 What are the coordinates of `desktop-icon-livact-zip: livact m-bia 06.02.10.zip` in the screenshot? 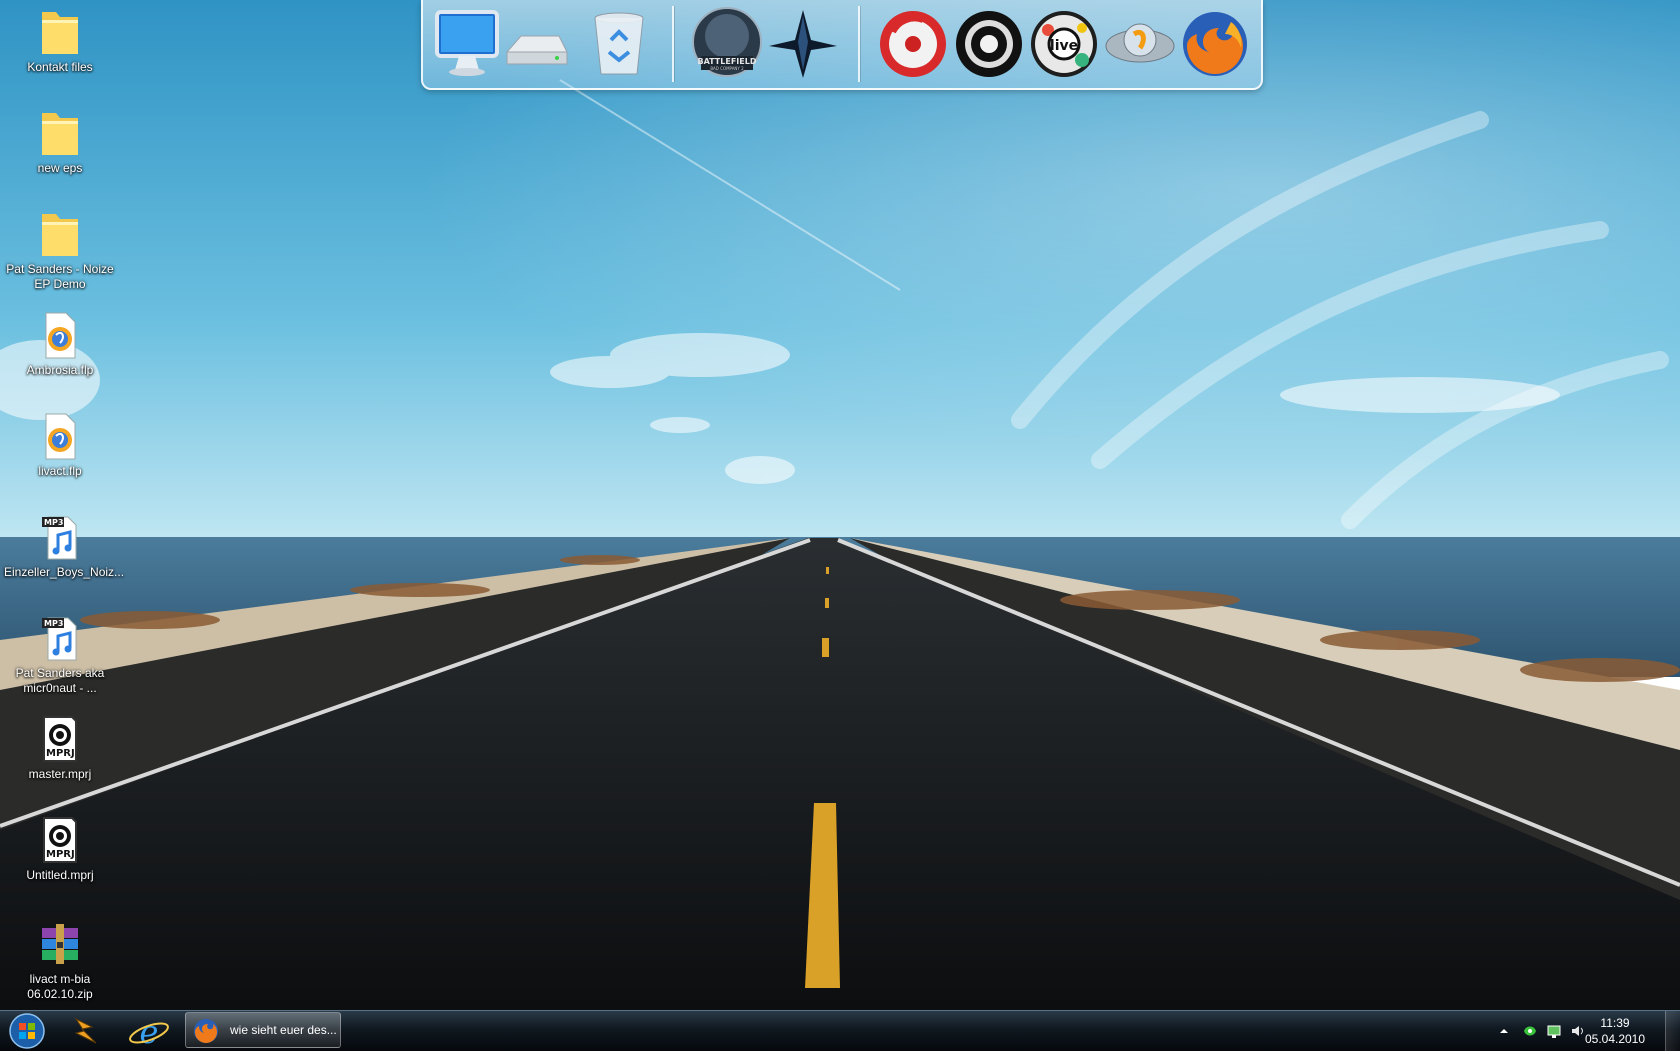 It's located at (60, 957).